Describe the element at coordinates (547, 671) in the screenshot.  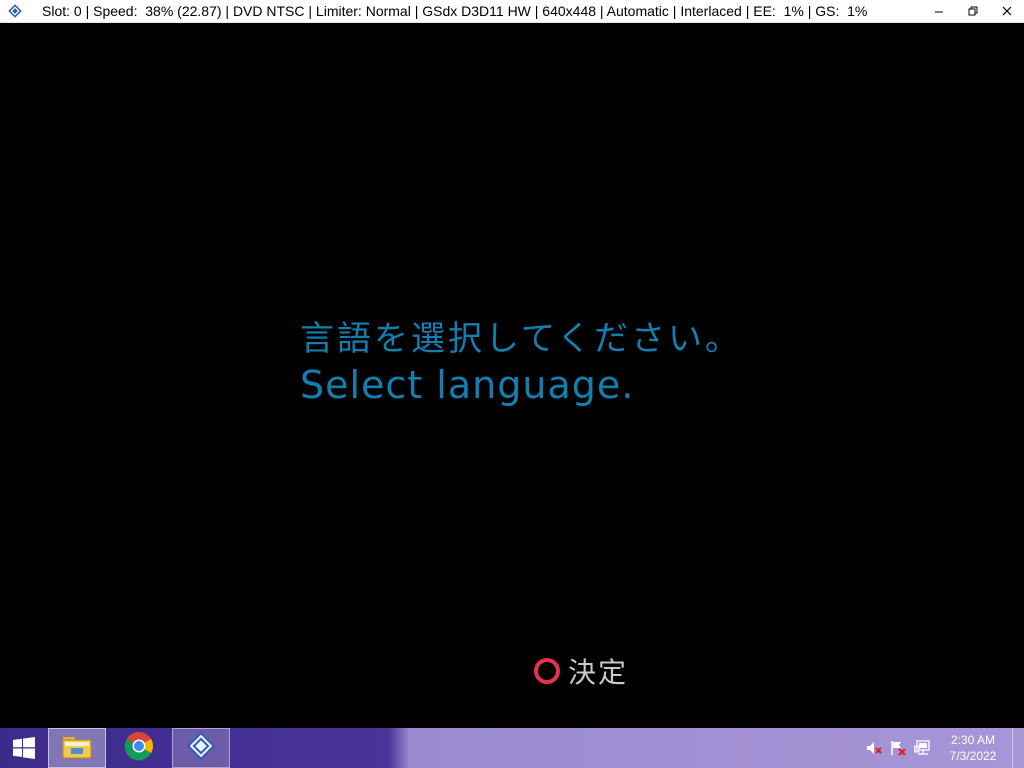
I see `circle-button-icon` at that location.